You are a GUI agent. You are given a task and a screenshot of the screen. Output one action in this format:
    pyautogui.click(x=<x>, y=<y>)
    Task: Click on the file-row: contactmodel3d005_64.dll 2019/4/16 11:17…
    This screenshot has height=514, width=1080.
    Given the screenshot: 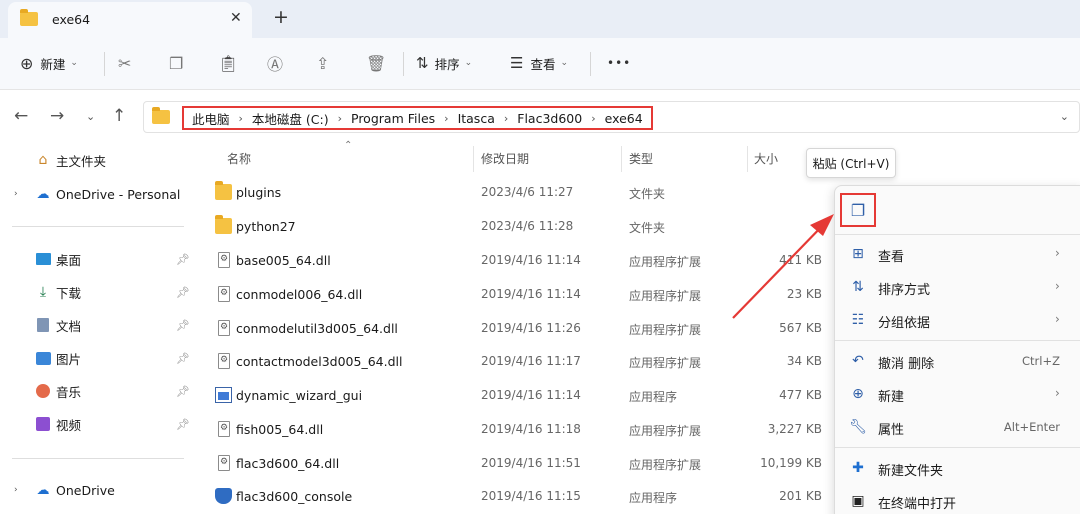 What is the action you would take?
    pyautogui.click(x=520, y=360)
    